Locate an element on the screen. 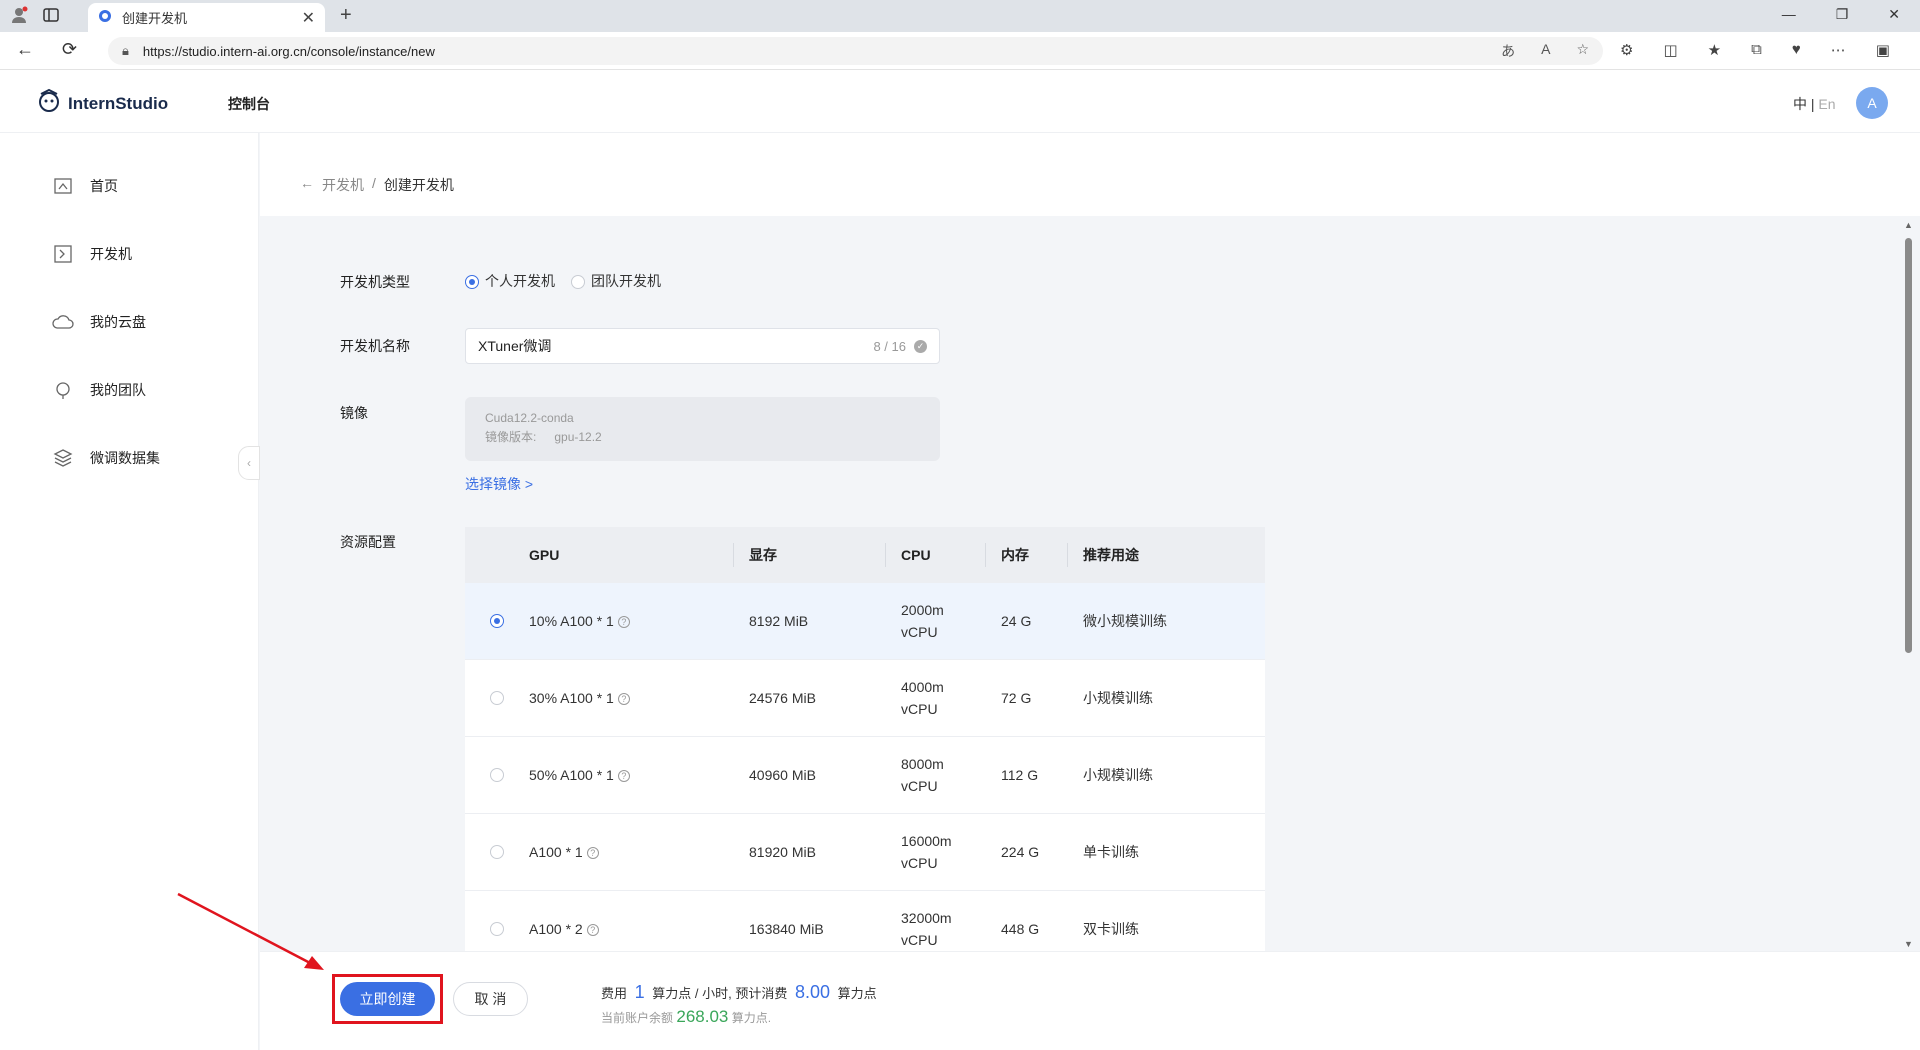  content-scrollbar: ▲ ▼ is located at coordinates (1909, 583).